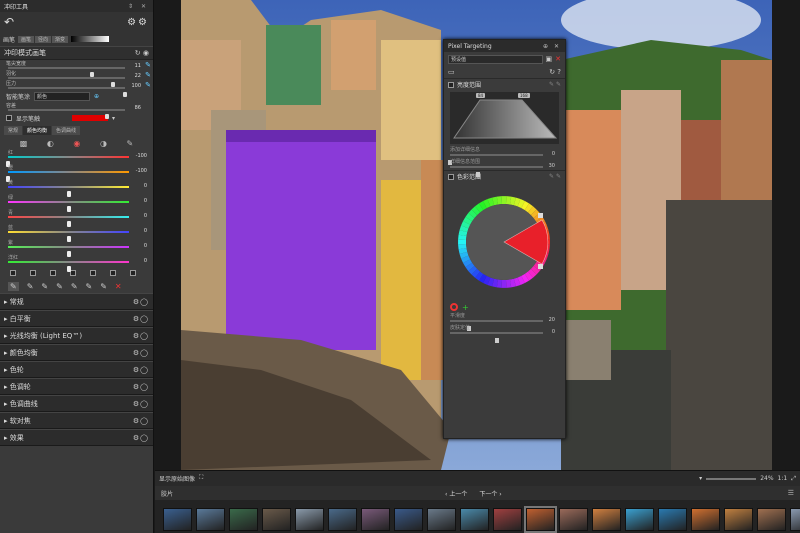 This screenshot has height=533, width=800. Describe the element at coordinates (90, 118) in the screenshot. I see `brush-color-swatch` at that location.